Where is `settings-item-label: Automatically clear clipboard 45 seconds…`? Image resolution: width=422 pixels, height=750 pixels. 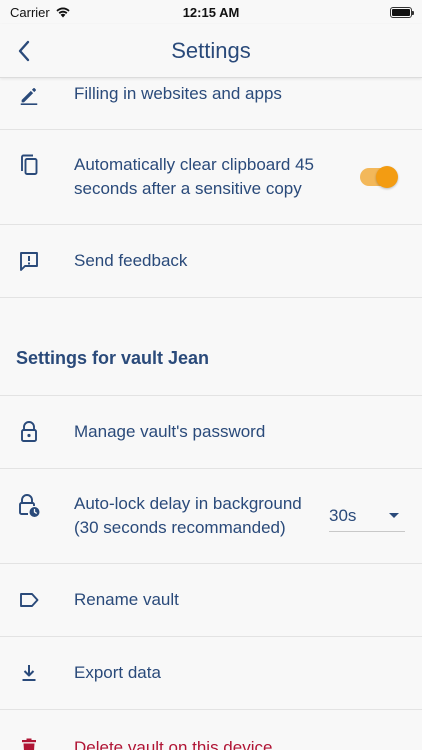 settings-item-label: Automatically clear clipboard 45 seconds… is located at coordinates (194, 176).